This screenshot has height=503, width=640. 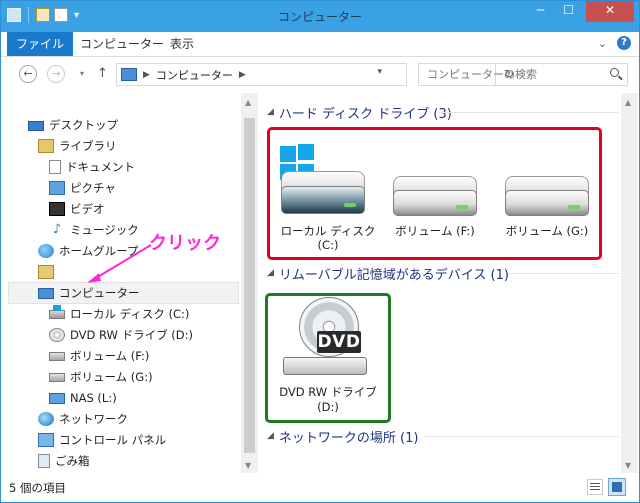 What do you see at coordinates (315, 74) in the screenshot?
I see `address-bar: ▶ コンピューター ▶ ▾ ↻` at bounding box center [315, 74].